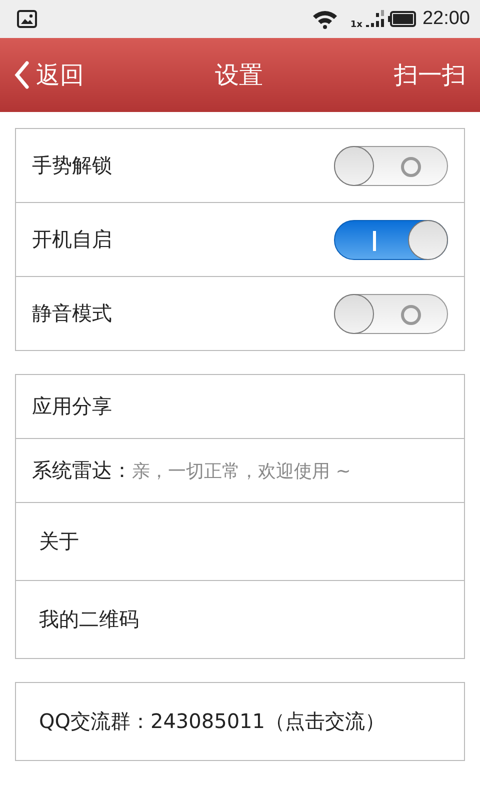  I want to click on network-type: 1x, so click(356, 25).